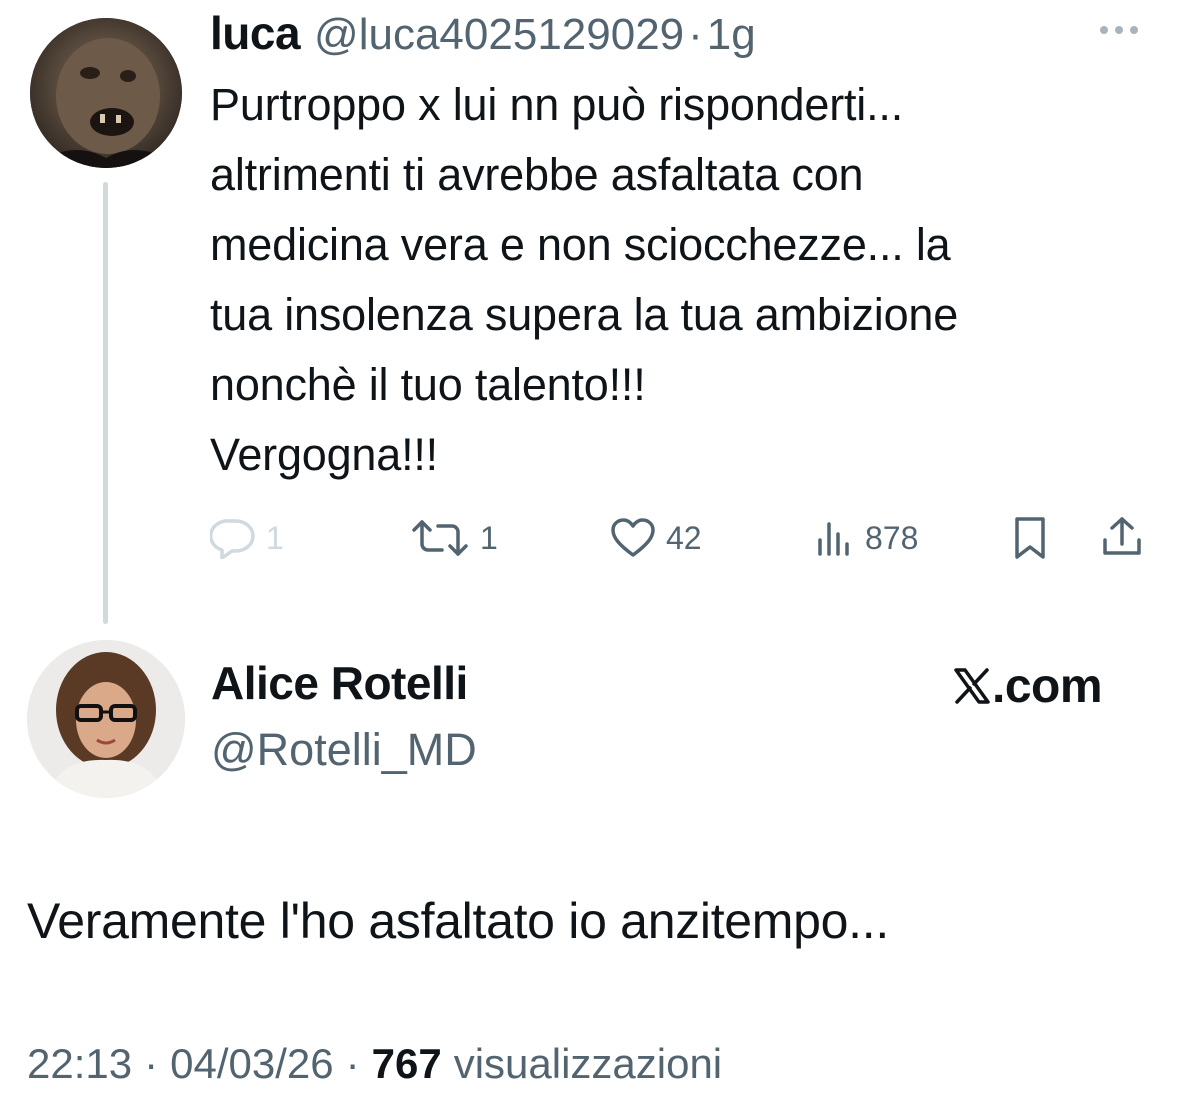 The height and width of the screenshot is (1115, 1179). I want to click on avatar-luca, so click(106, 93).